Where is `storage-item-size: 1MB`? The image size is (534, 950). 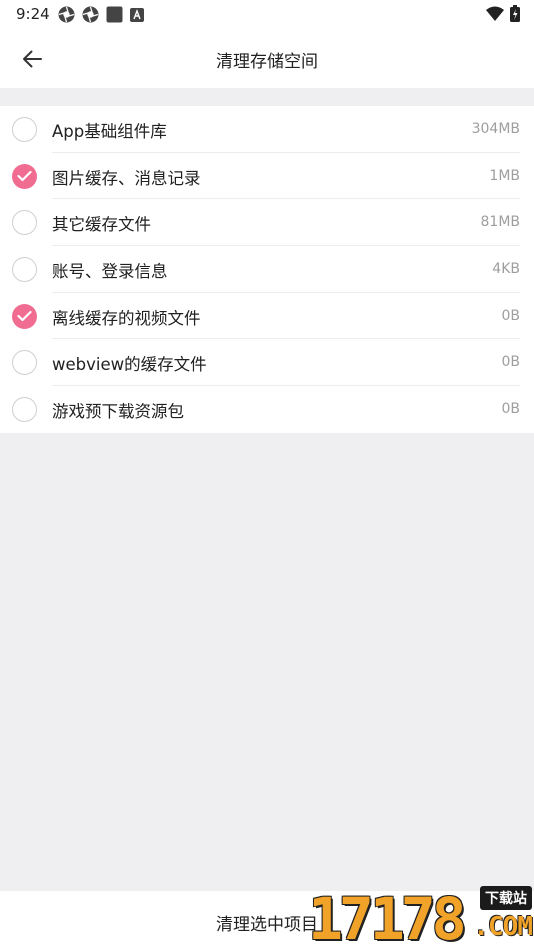 storage-item-size: 1MB is located at coordinates (504, 175).